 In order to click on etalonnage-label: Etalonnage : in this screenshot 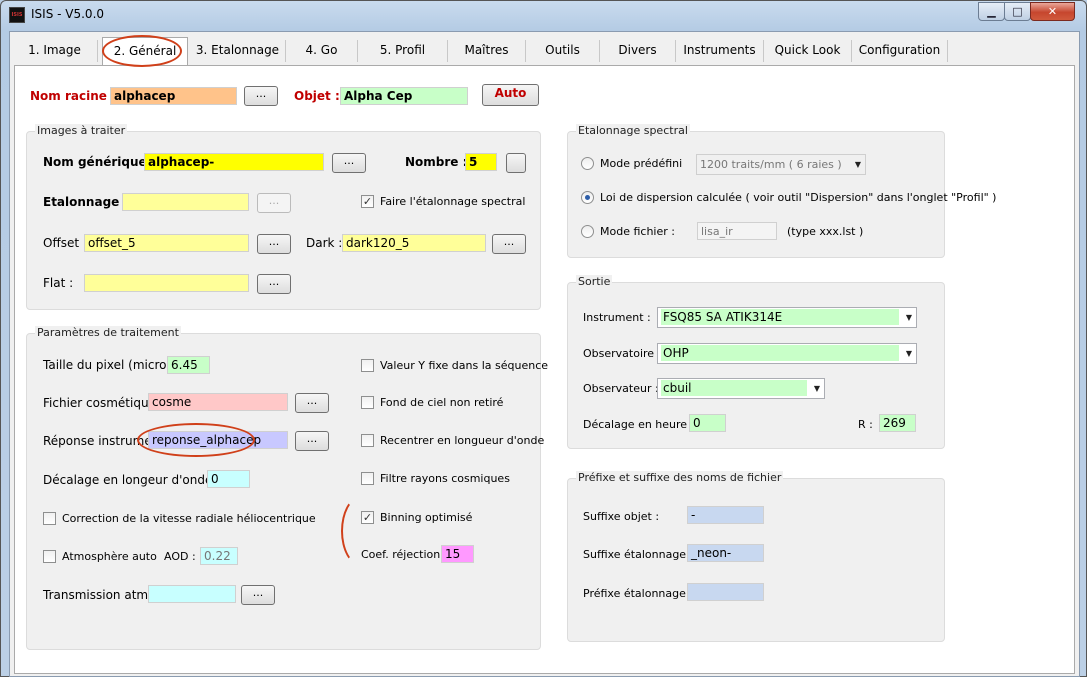, I will do `click(86, 202)`.